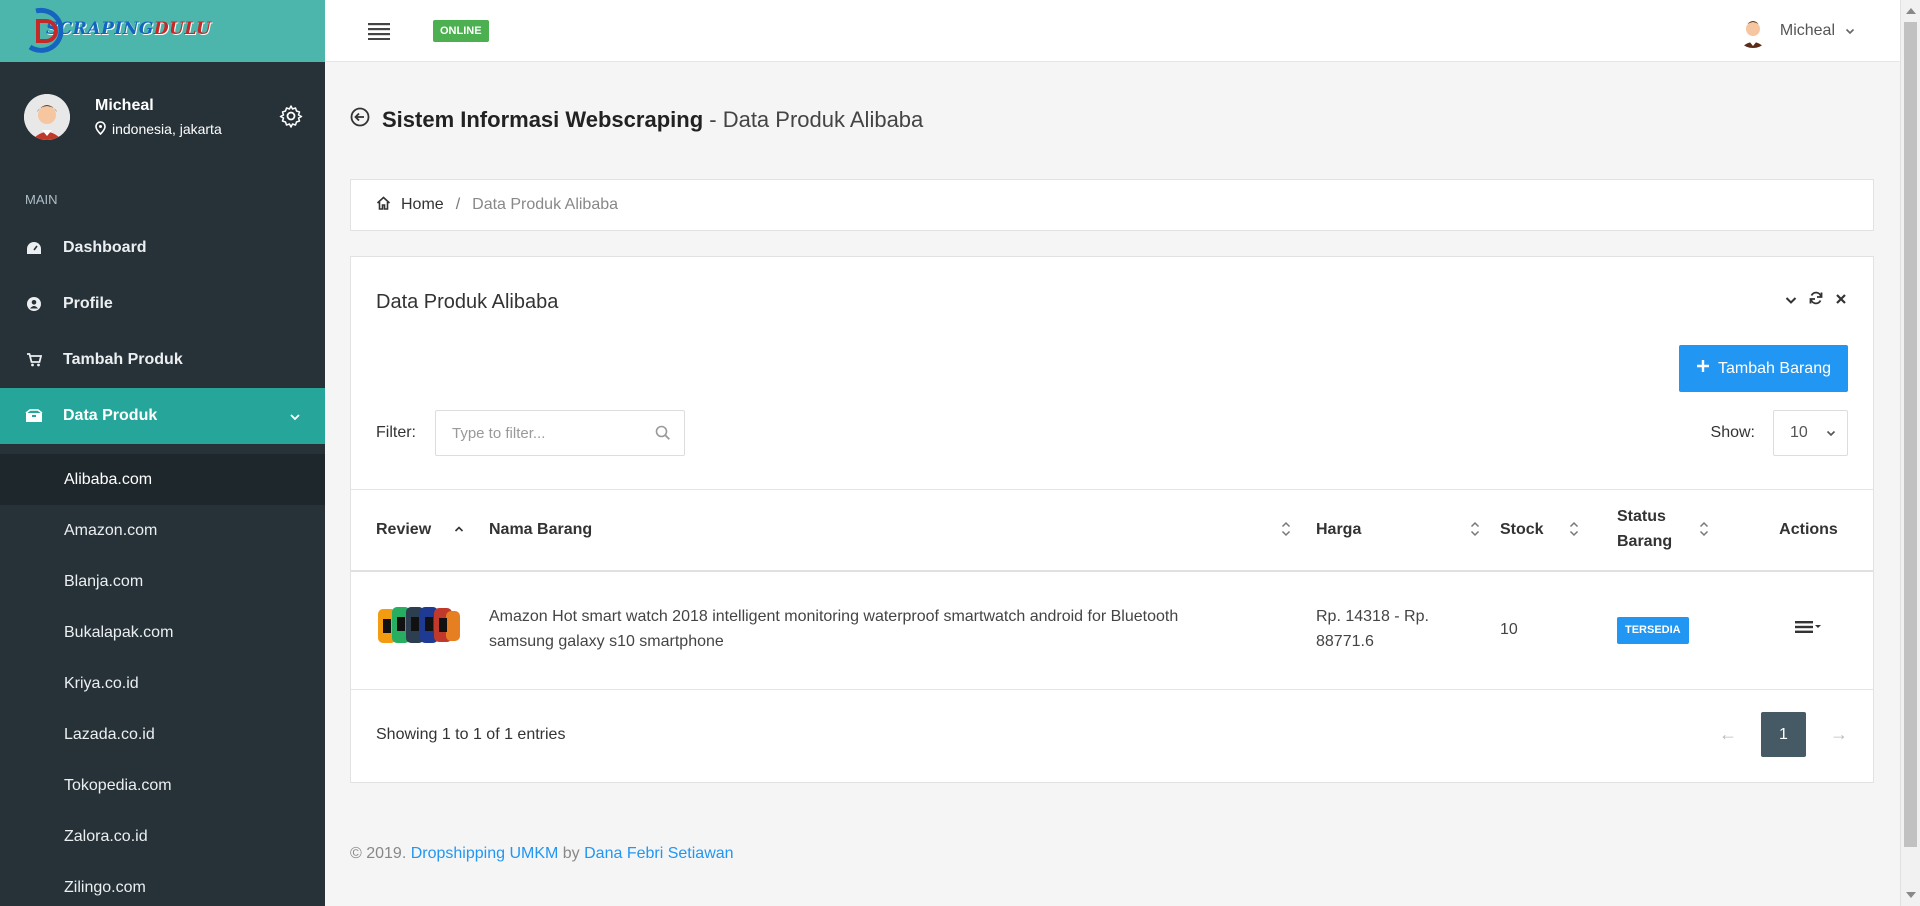 The height and width of the screenshot is (906, 1920). What do you see at coordinates (1799, 432) in the screenshot?
I see `page-size-value: 10` at bounding box center [1799, 432].